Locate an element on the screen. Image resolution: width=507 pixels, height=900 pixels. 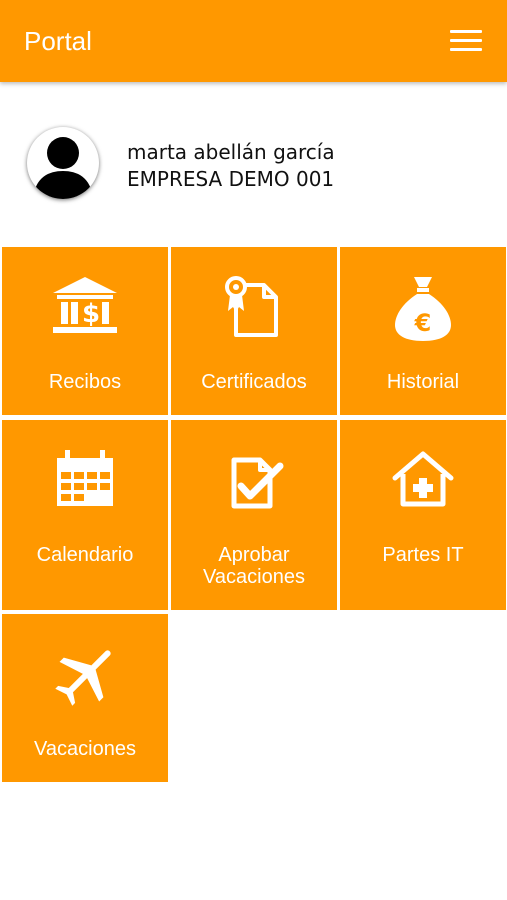
tile-certificados: Certificados is located at coordinates (254, 331).